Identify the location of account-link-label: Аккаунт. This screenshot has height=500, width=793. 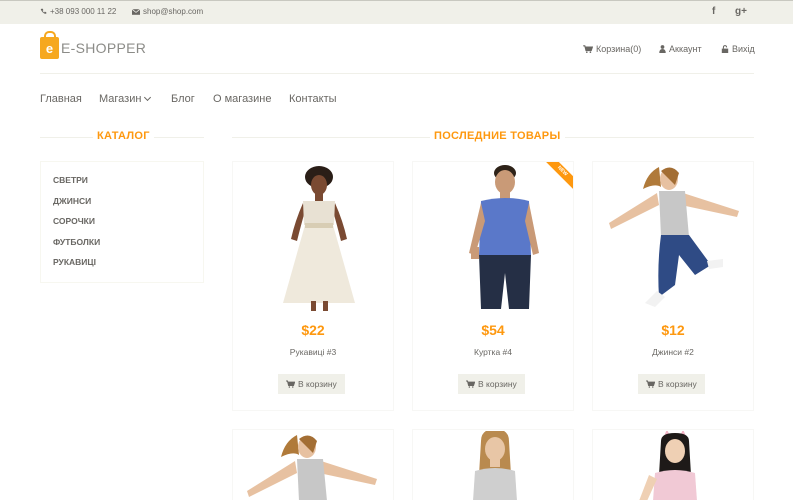
(685, 49).